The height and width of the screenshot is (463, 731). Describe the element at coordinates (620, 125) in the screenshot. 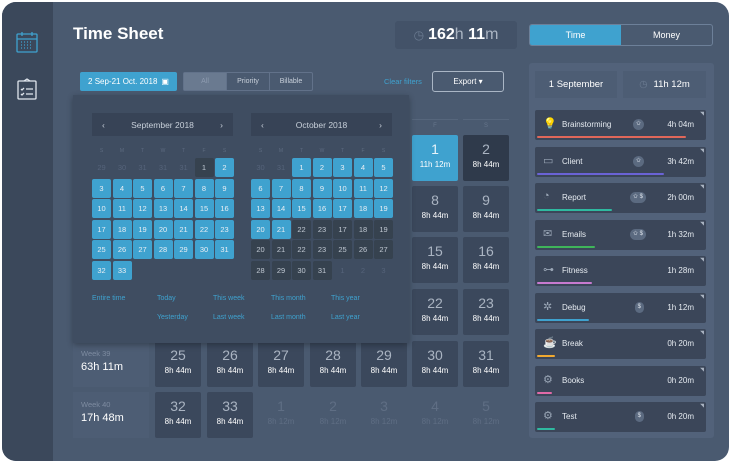

I see `task-item: 💡 Brainstorming ✩ 4h 04m ◥` at that location.